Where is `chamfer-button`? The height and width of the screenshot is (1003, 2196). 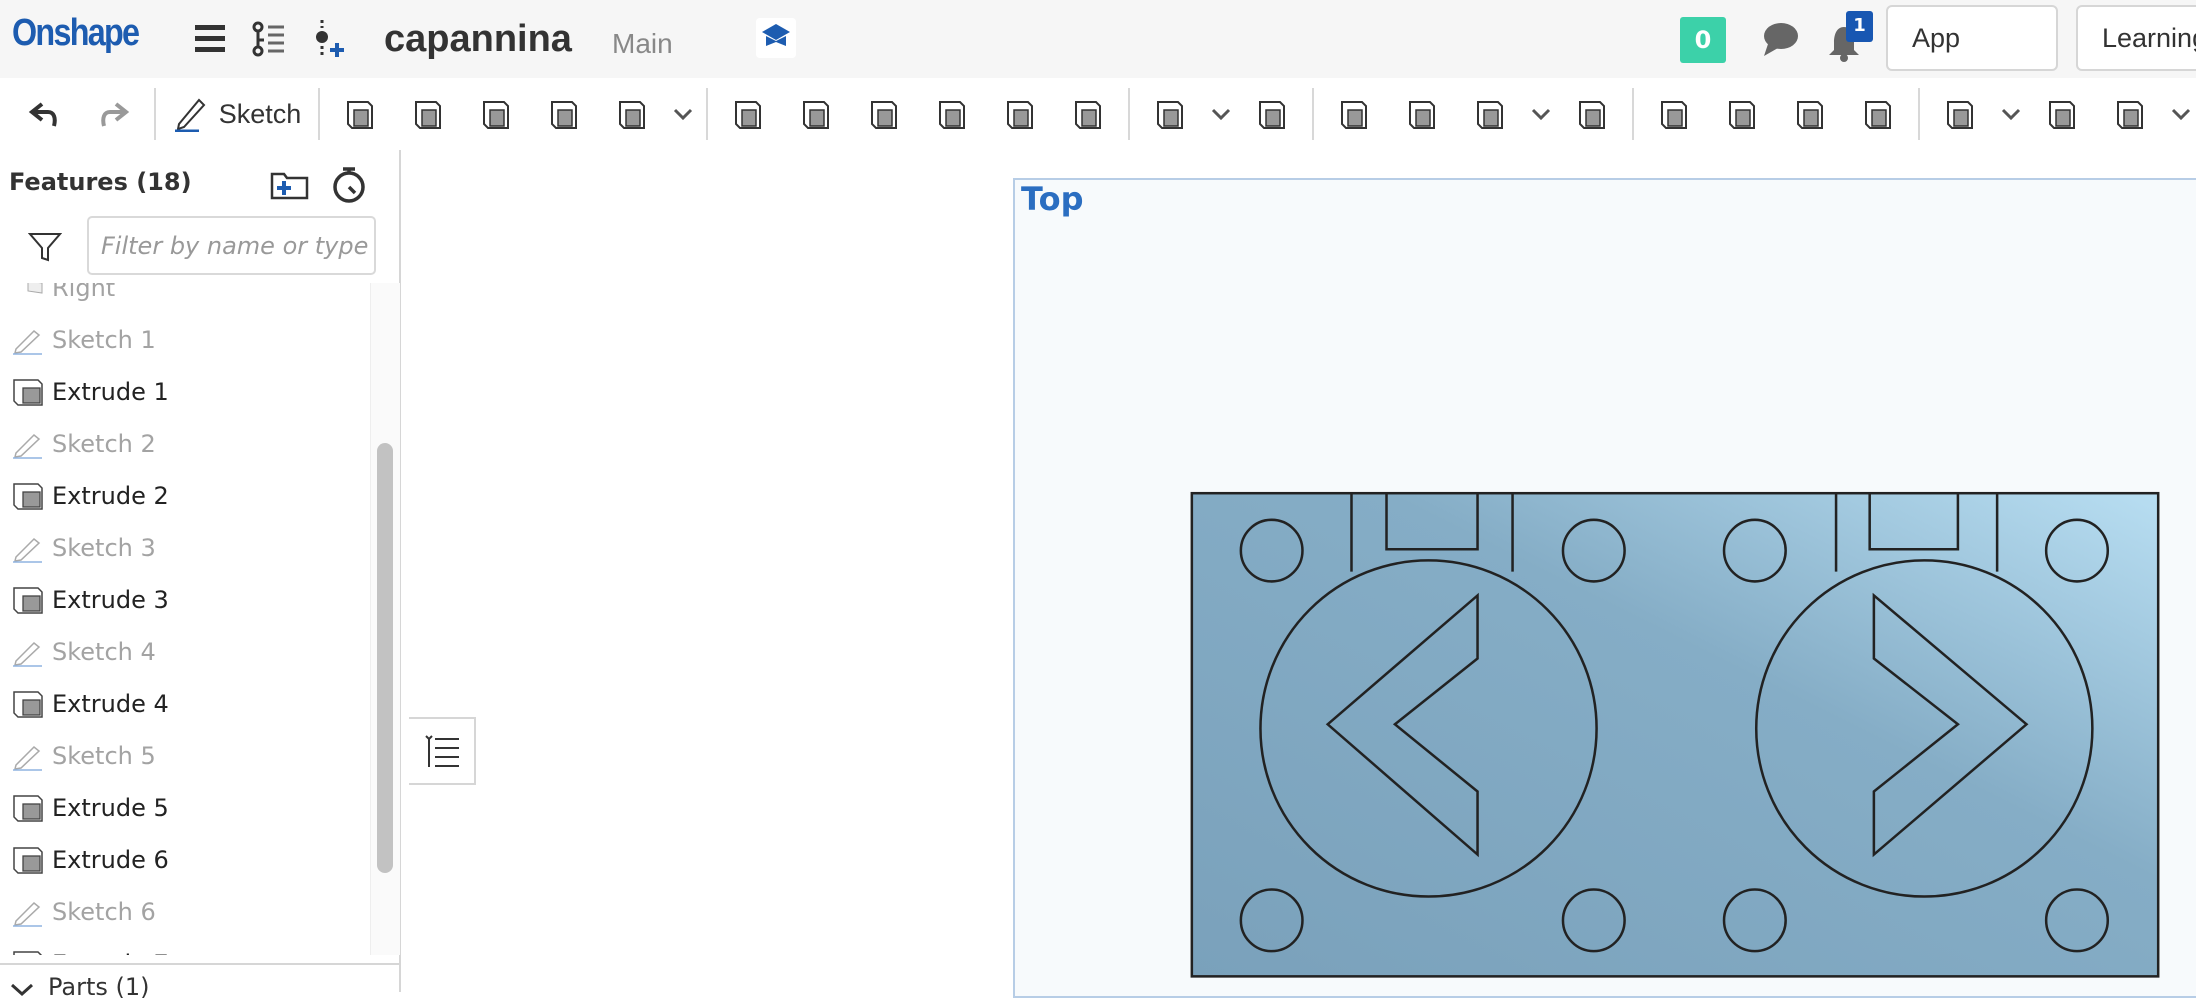
chamfer-button is located at coordinates (816, 114).